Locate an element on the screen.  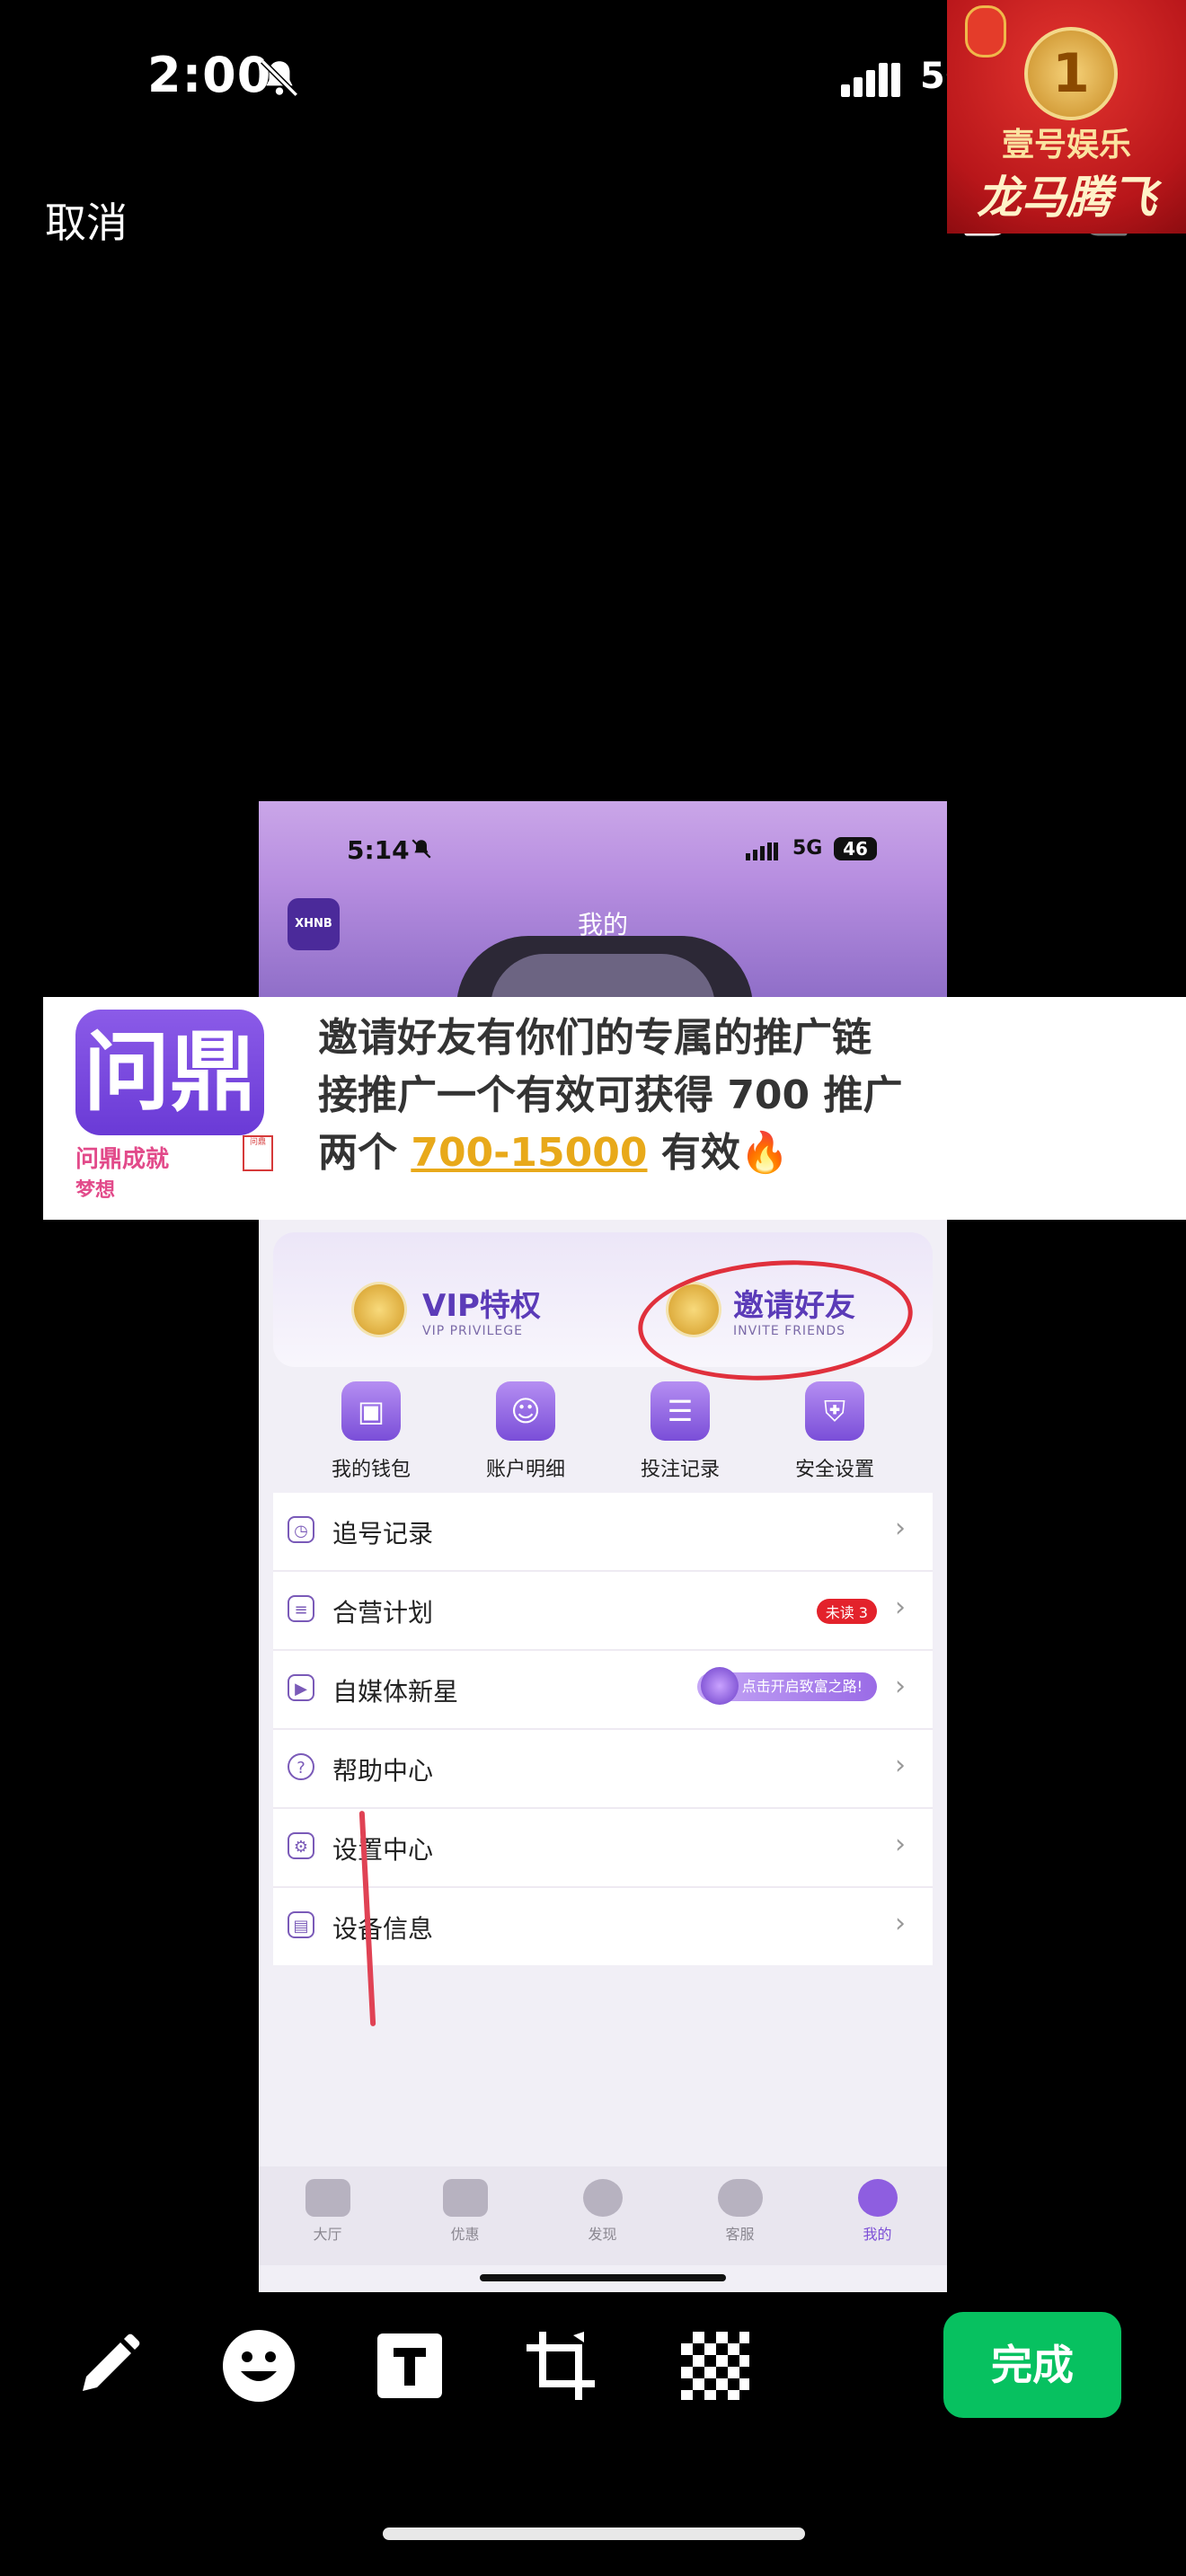
tab-support: 客服 is located at coordinates (740, 2205).